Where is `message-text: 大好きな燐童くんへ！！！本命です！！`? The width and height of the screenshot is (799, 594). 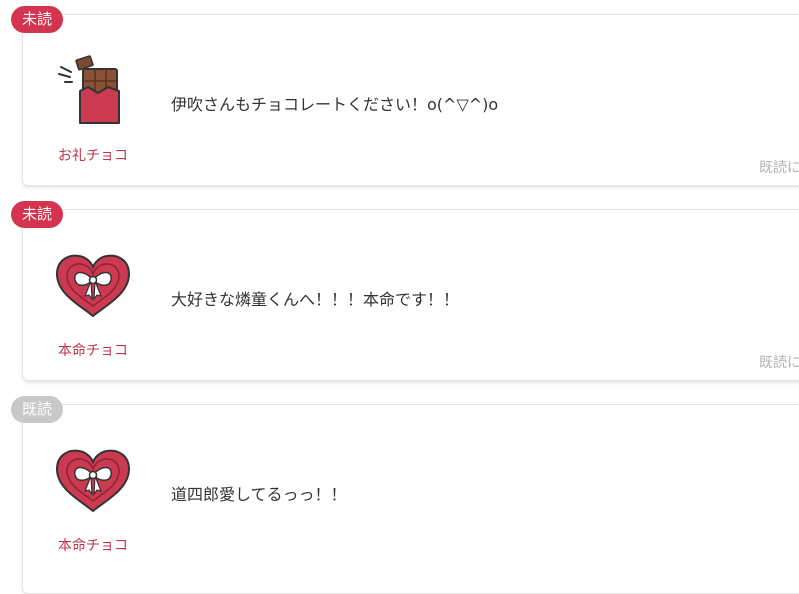 message-text: 大好きな燐童くんへ！！！本命です！！ is located at coordinates (315, 299).